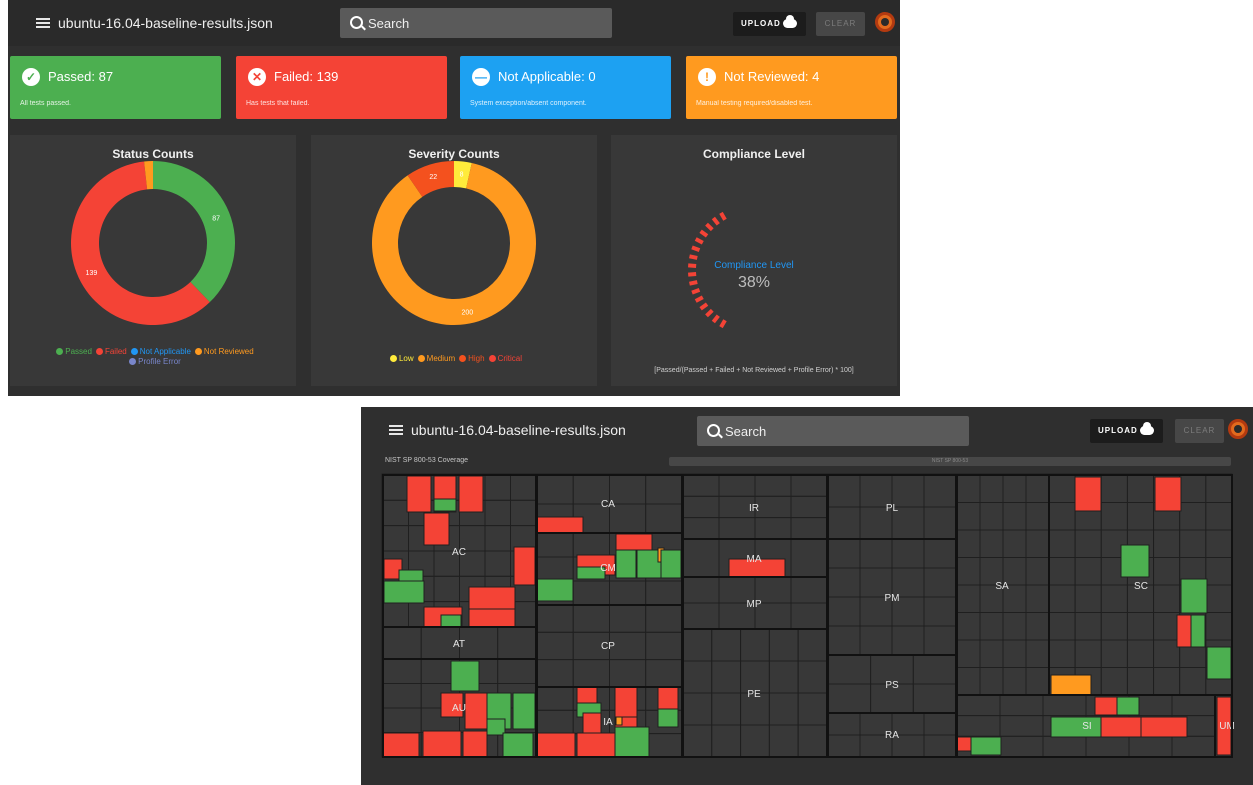 The width and height of the screenshot is (1253, 785). I want to click on search-bar, so click(476, 23).